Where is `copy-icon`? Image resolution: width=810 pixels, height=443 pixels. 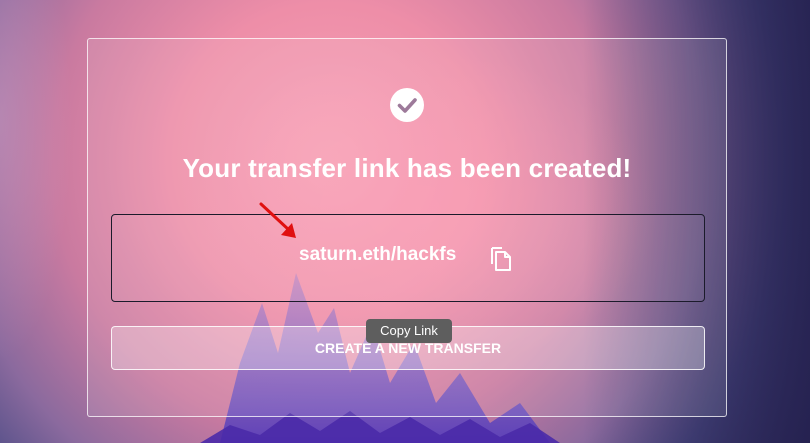
copy-icon is located at coordinates (501, 259).